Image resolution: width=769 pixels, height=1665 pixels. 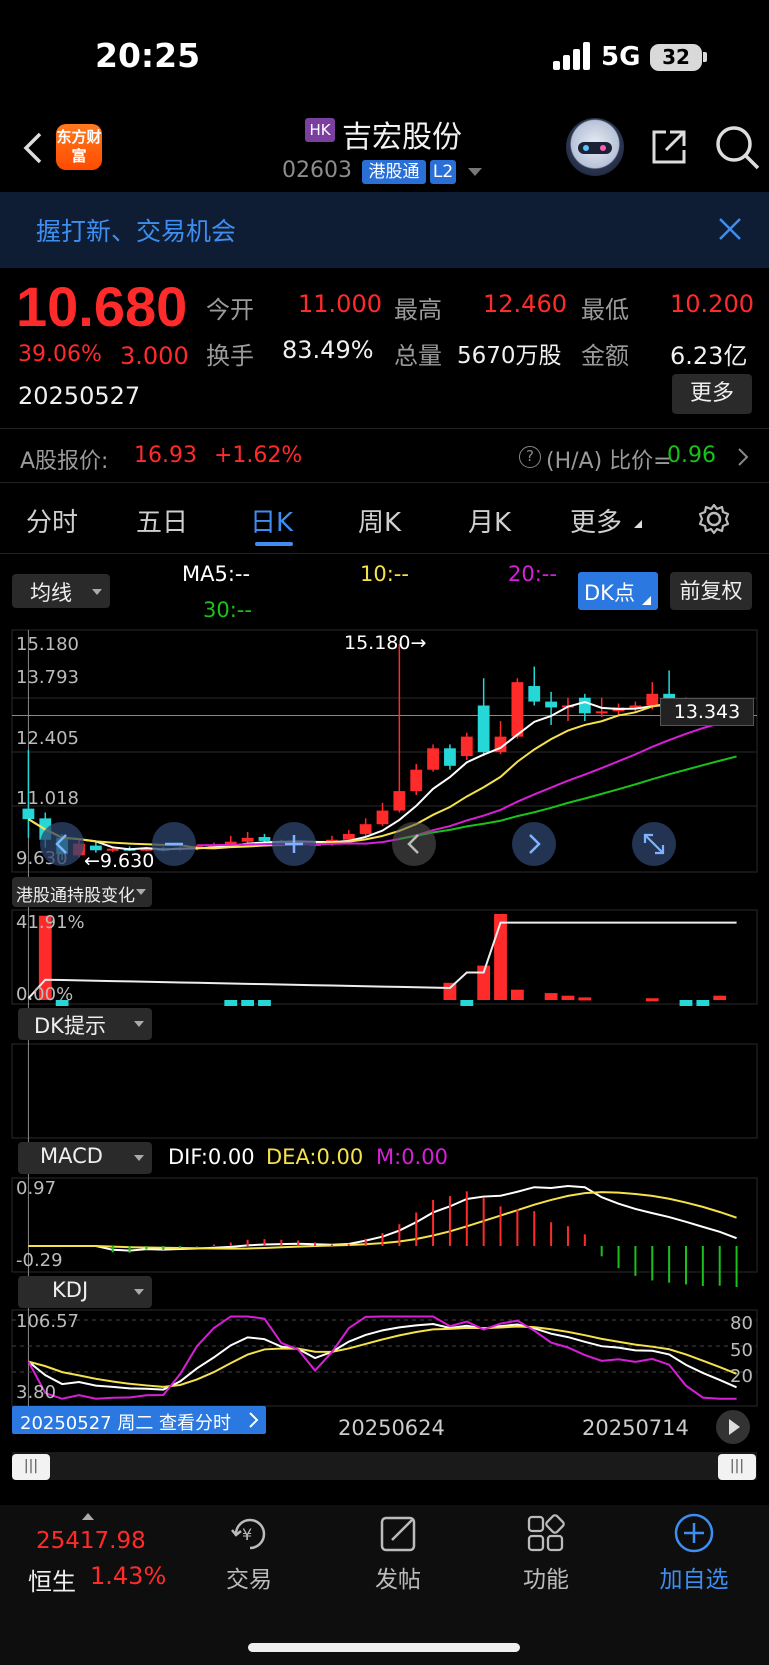 I want to click on kdj-selector: KDJ, so click(x=85, y=1292).